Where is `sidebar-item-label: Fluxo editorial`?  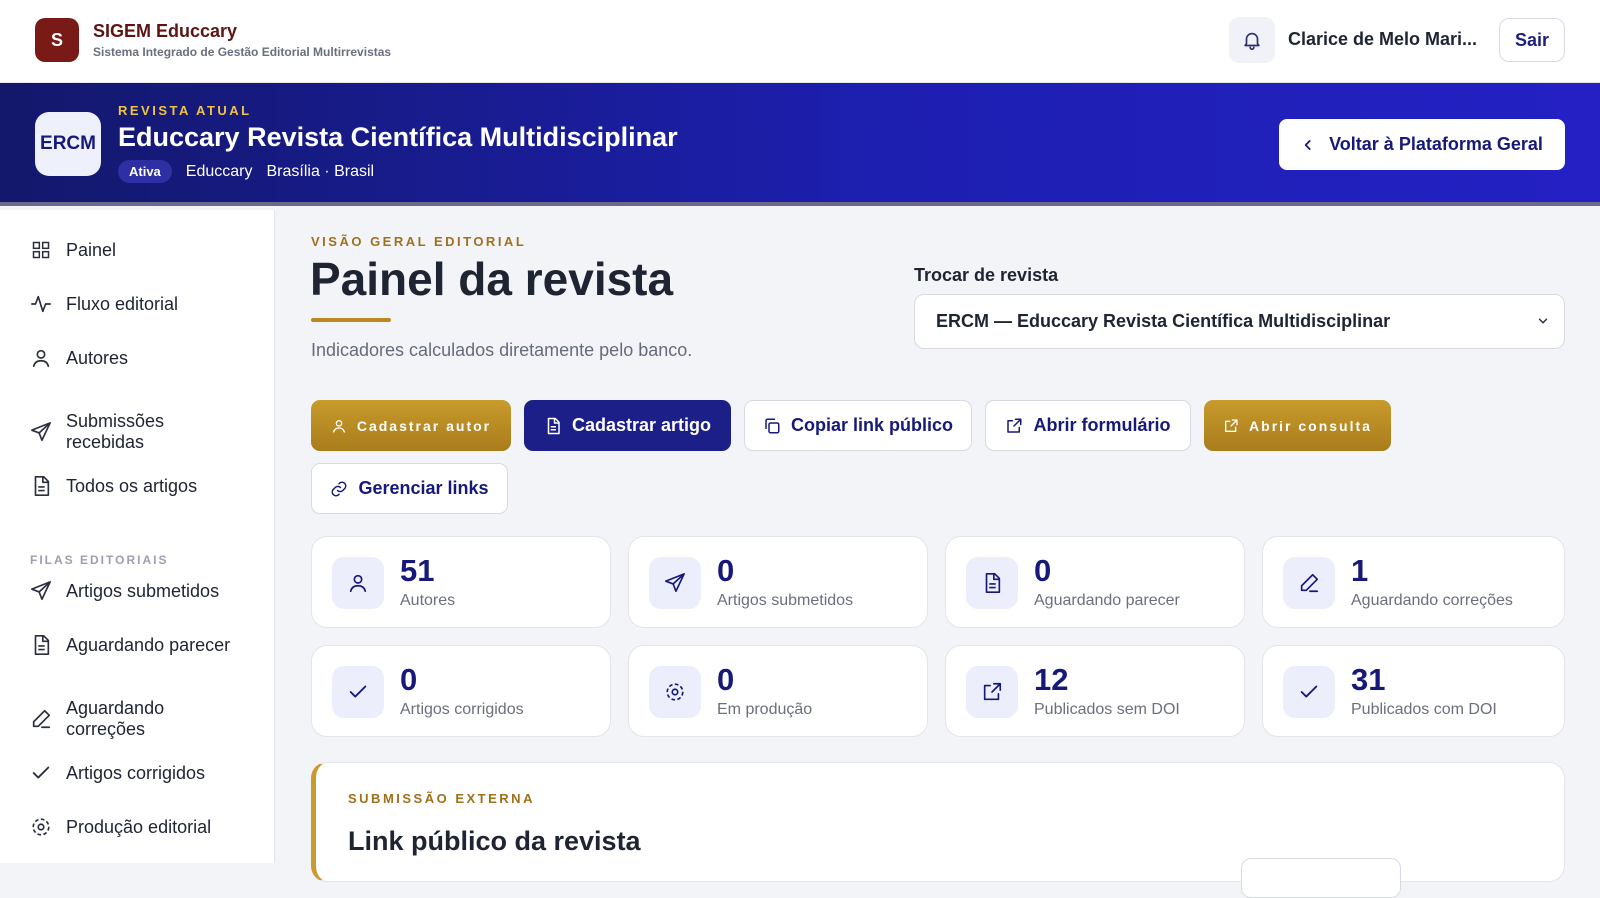
sidebar-item-label: Fluxo editorial is located at coordinates (122, 303).